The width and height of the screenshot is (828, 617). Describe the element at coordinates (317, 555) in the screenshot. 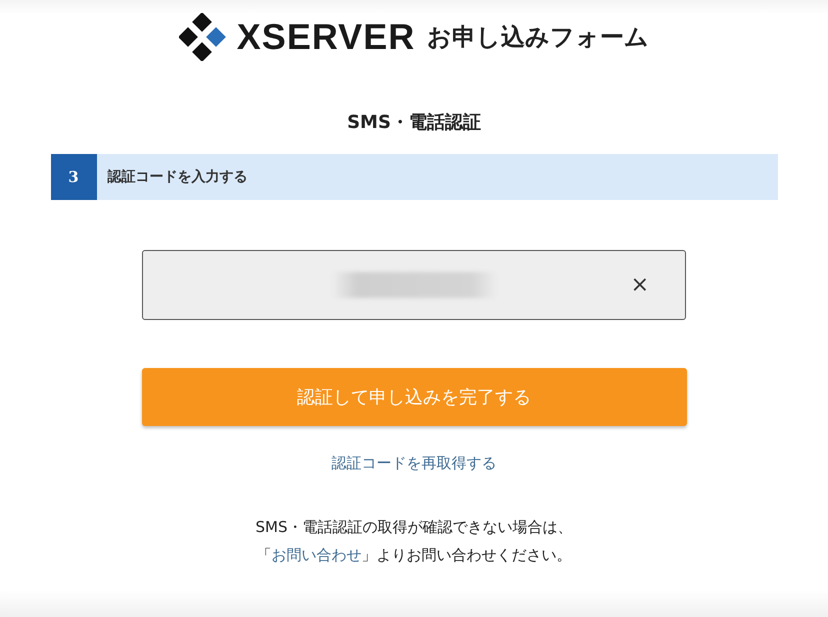

I see `contact-link: お問い合わせ` at that location.